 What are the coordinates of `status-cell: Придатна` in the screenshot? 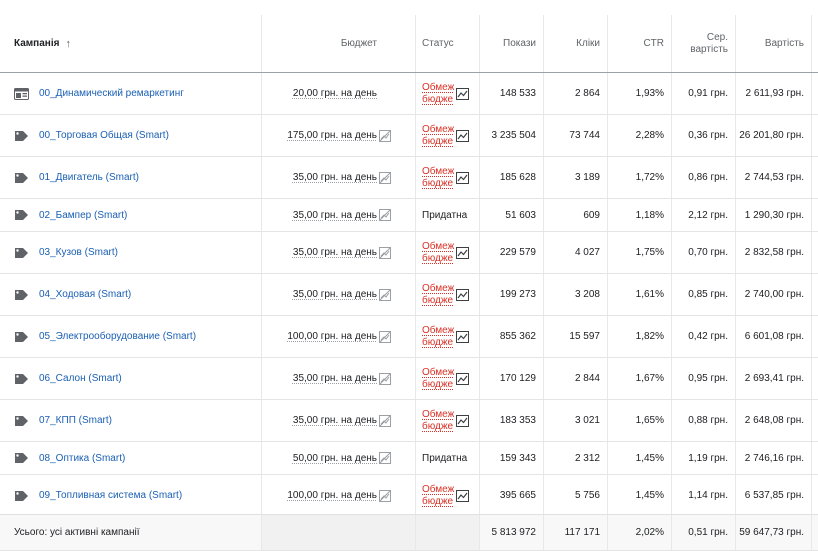 It's located at (448, 458).